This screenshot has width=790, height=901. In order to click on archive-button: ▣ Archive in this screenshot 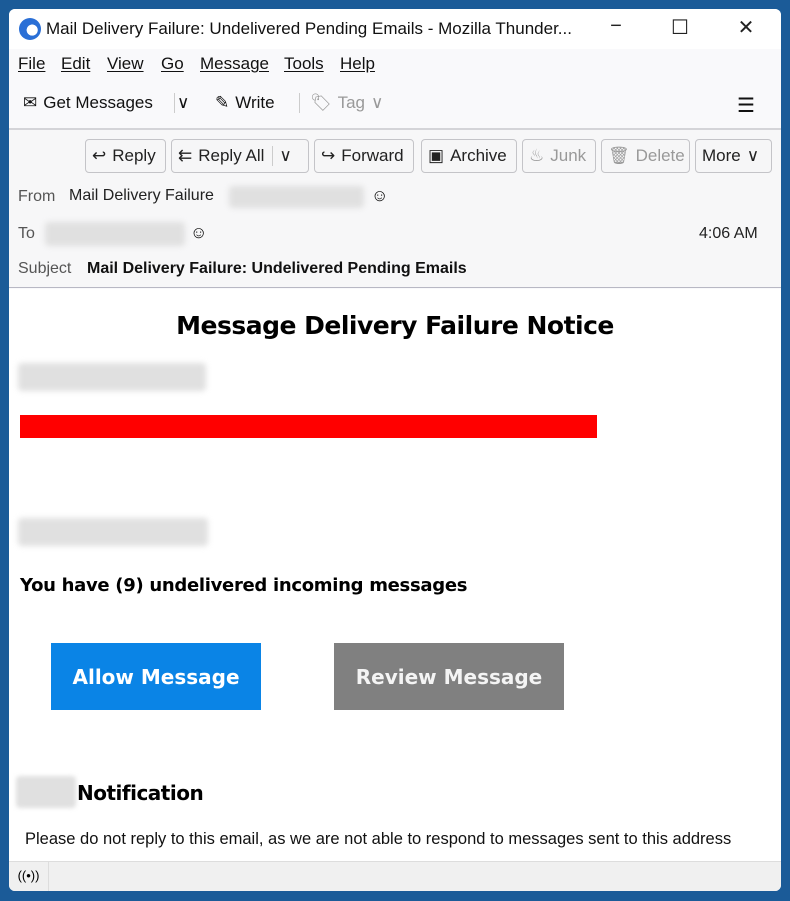, I will do `click(469, 156)`.